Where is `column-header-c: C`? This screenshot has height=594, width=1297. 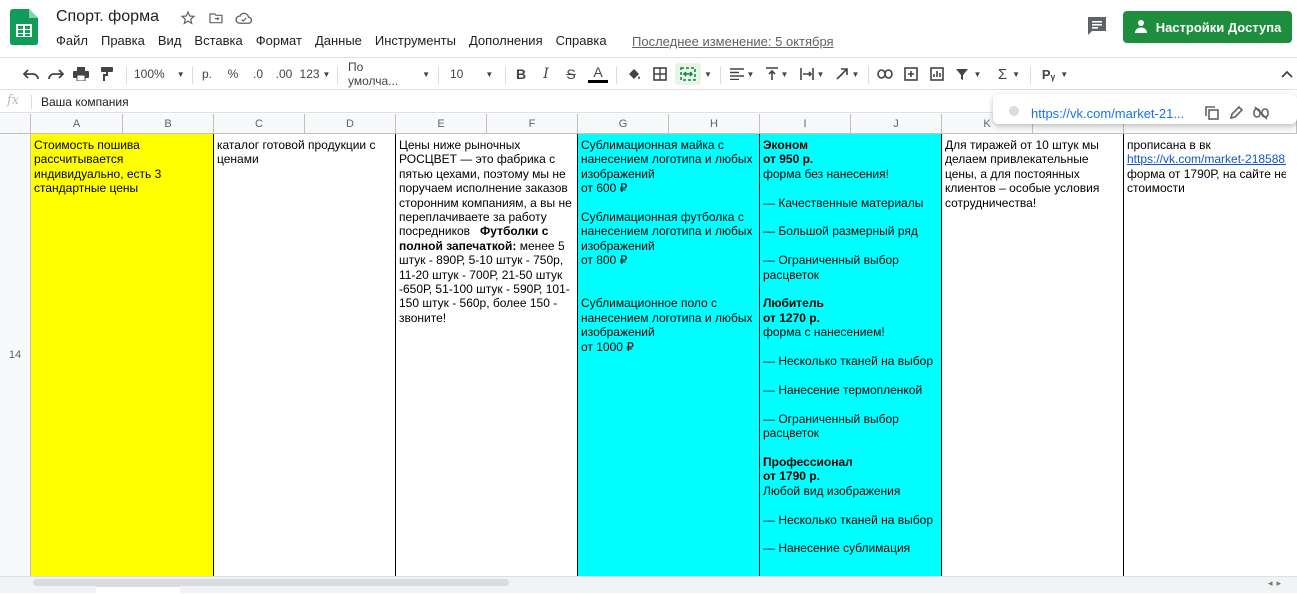 column-header-c: C is located at coordinates (259, 124).